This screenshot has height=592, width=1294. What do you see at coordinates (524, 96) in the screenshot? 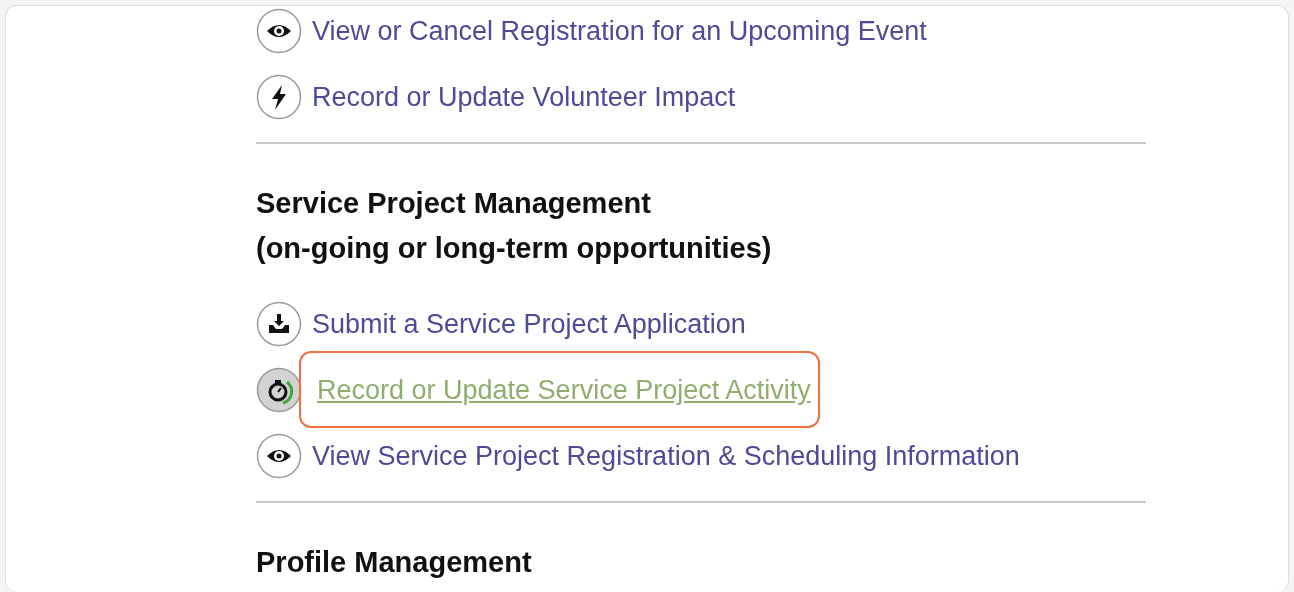
I see `menu-link: Record or Update Volunteer Impact` at bounding box center [524, 96].